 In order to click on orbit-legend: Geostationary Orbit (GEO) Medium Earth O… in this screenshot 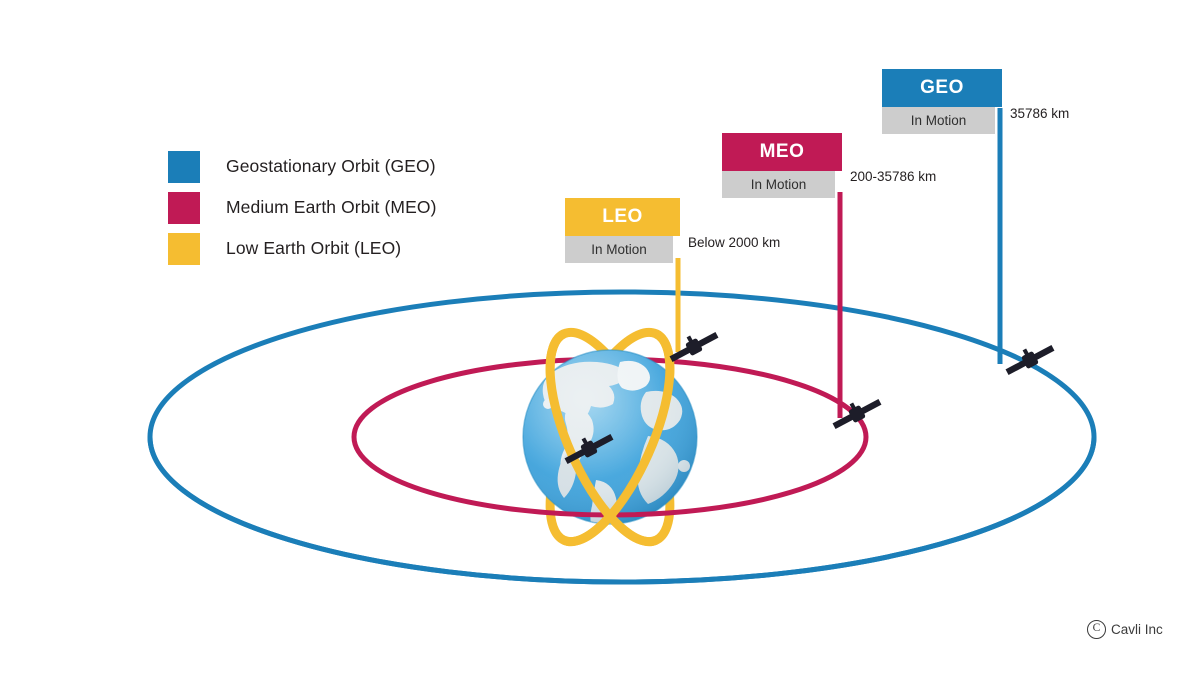, I will do `click(333, 207)`.